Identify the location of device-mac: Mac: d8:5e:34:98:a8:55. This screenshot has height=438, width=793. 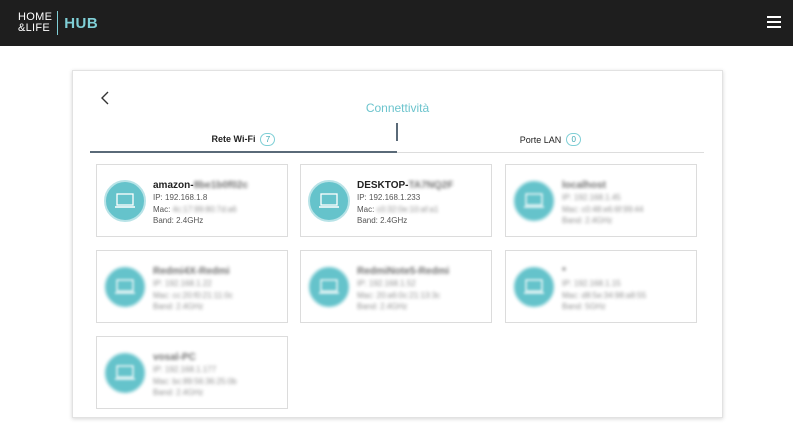
(604, 295).